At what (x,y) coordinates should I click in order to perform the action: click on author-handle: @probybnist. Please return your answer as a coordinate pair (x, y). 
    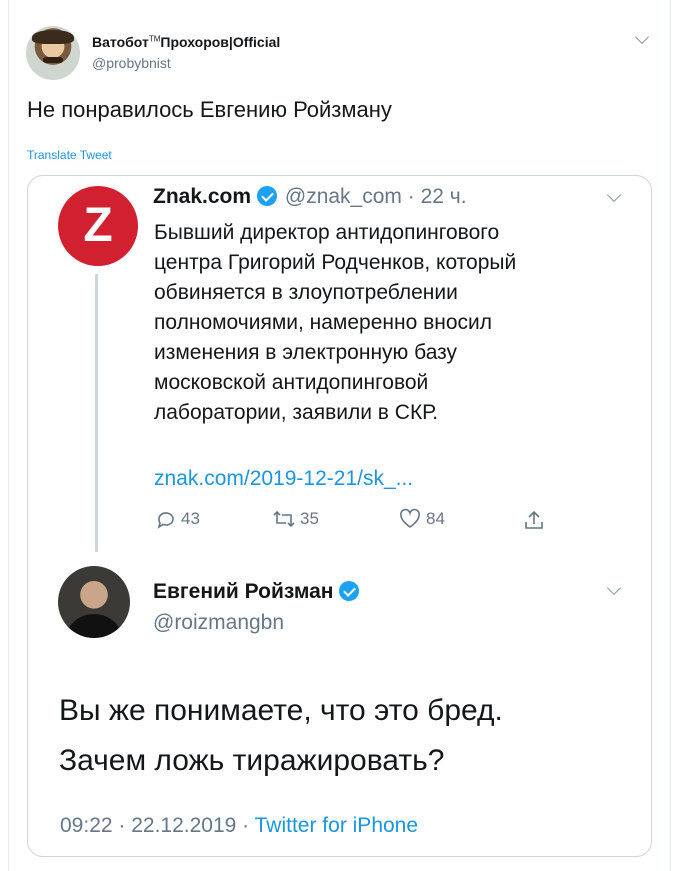
    Looking at the image, I should click on (131, 63).